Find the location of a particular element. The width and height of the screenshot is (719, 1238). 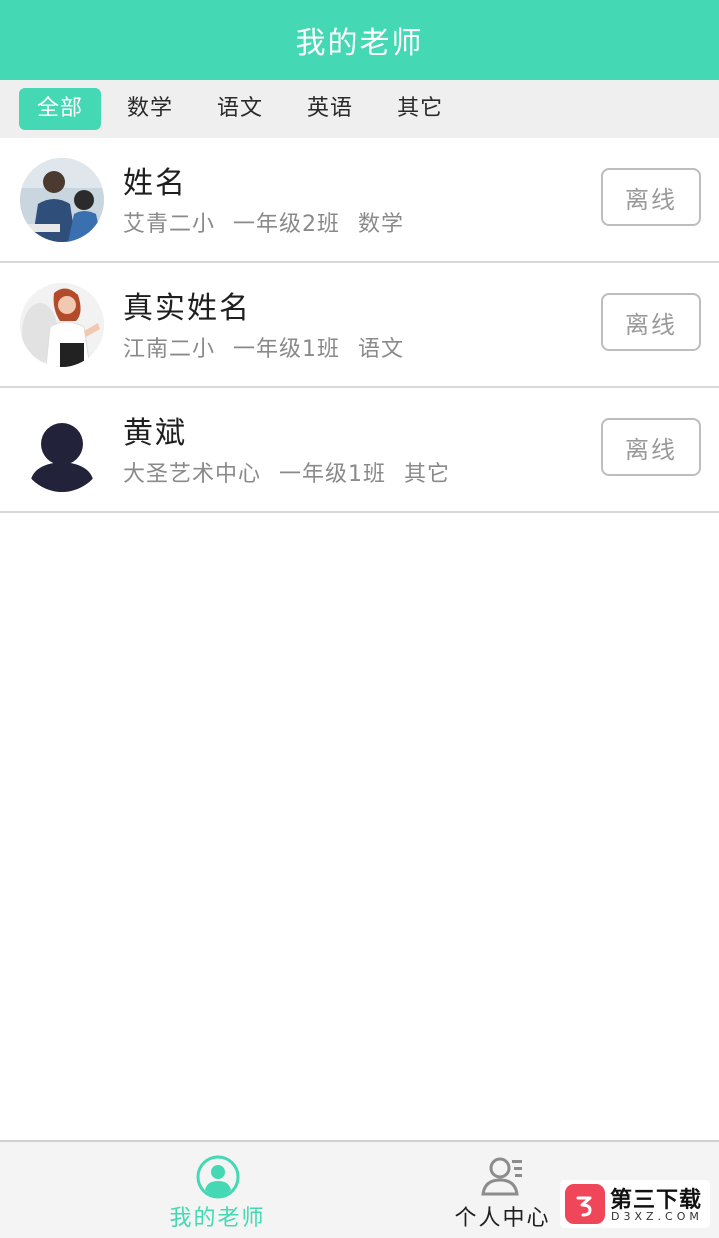

tab-chinese: 语文 is located at coordinates (240, 109).